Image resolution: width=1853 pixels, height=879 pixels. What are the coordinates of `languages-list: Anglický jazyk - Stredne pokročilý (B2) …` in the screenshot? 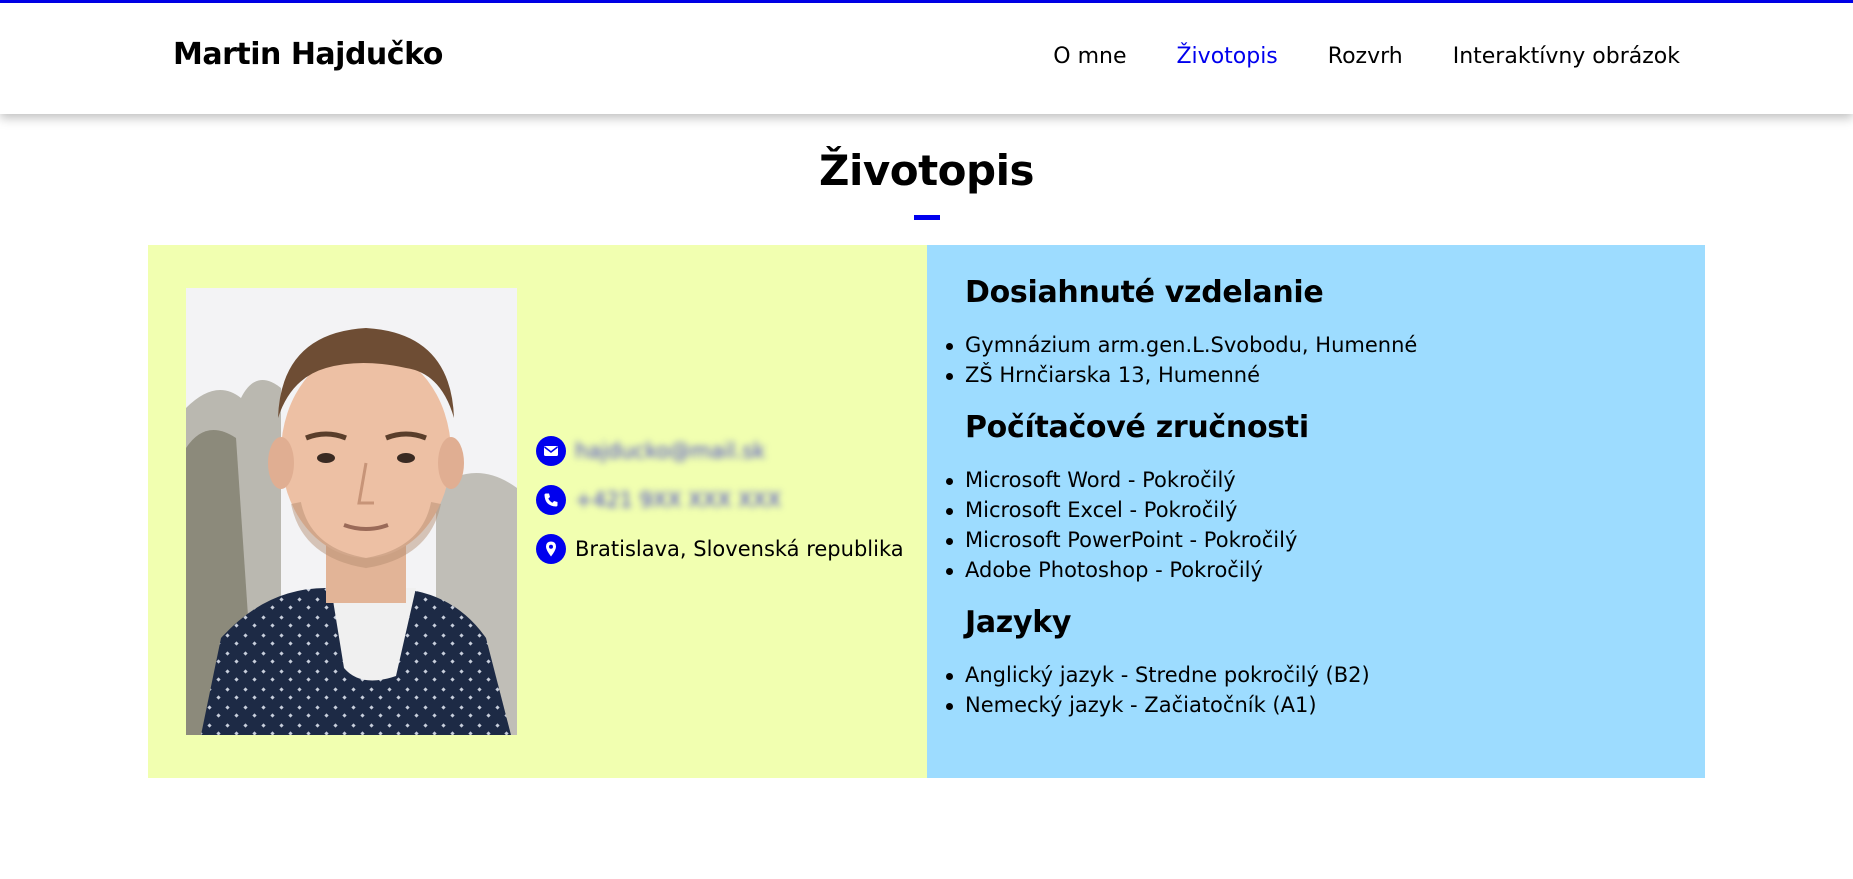 It's located at (1325, 690).